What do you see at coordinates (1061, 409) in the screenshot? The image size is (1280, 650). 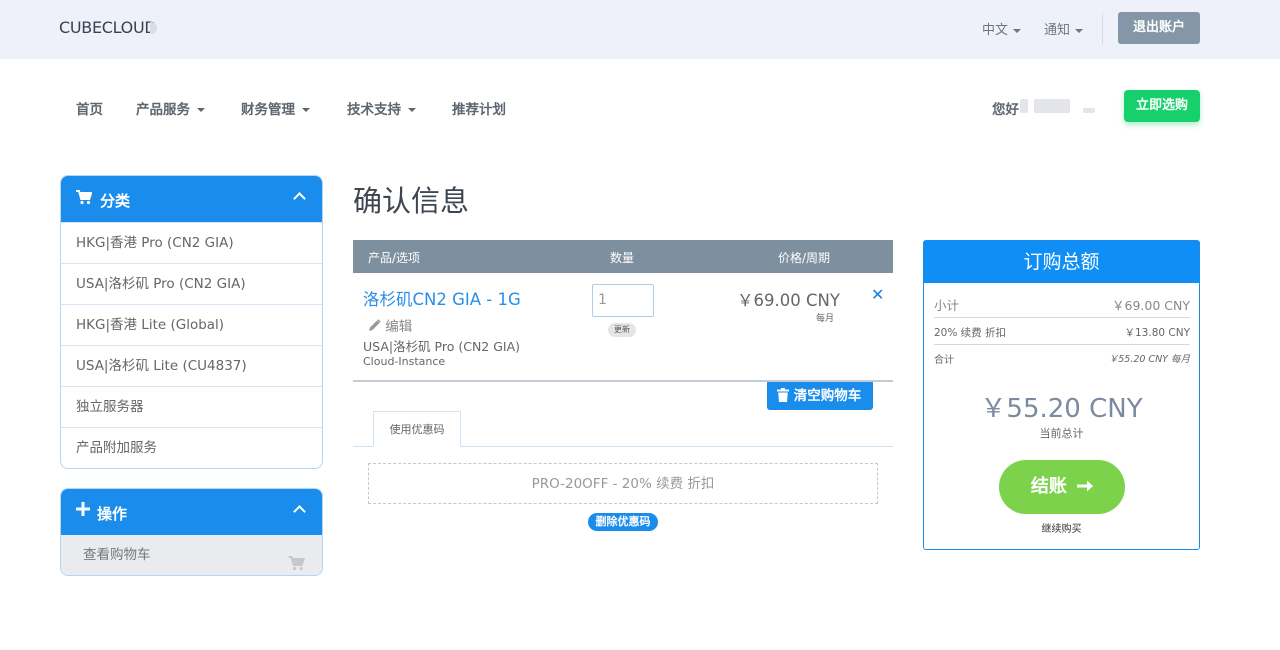 I see `total-due: ￥55.20 CNY` at bounding box center [1061, 409].